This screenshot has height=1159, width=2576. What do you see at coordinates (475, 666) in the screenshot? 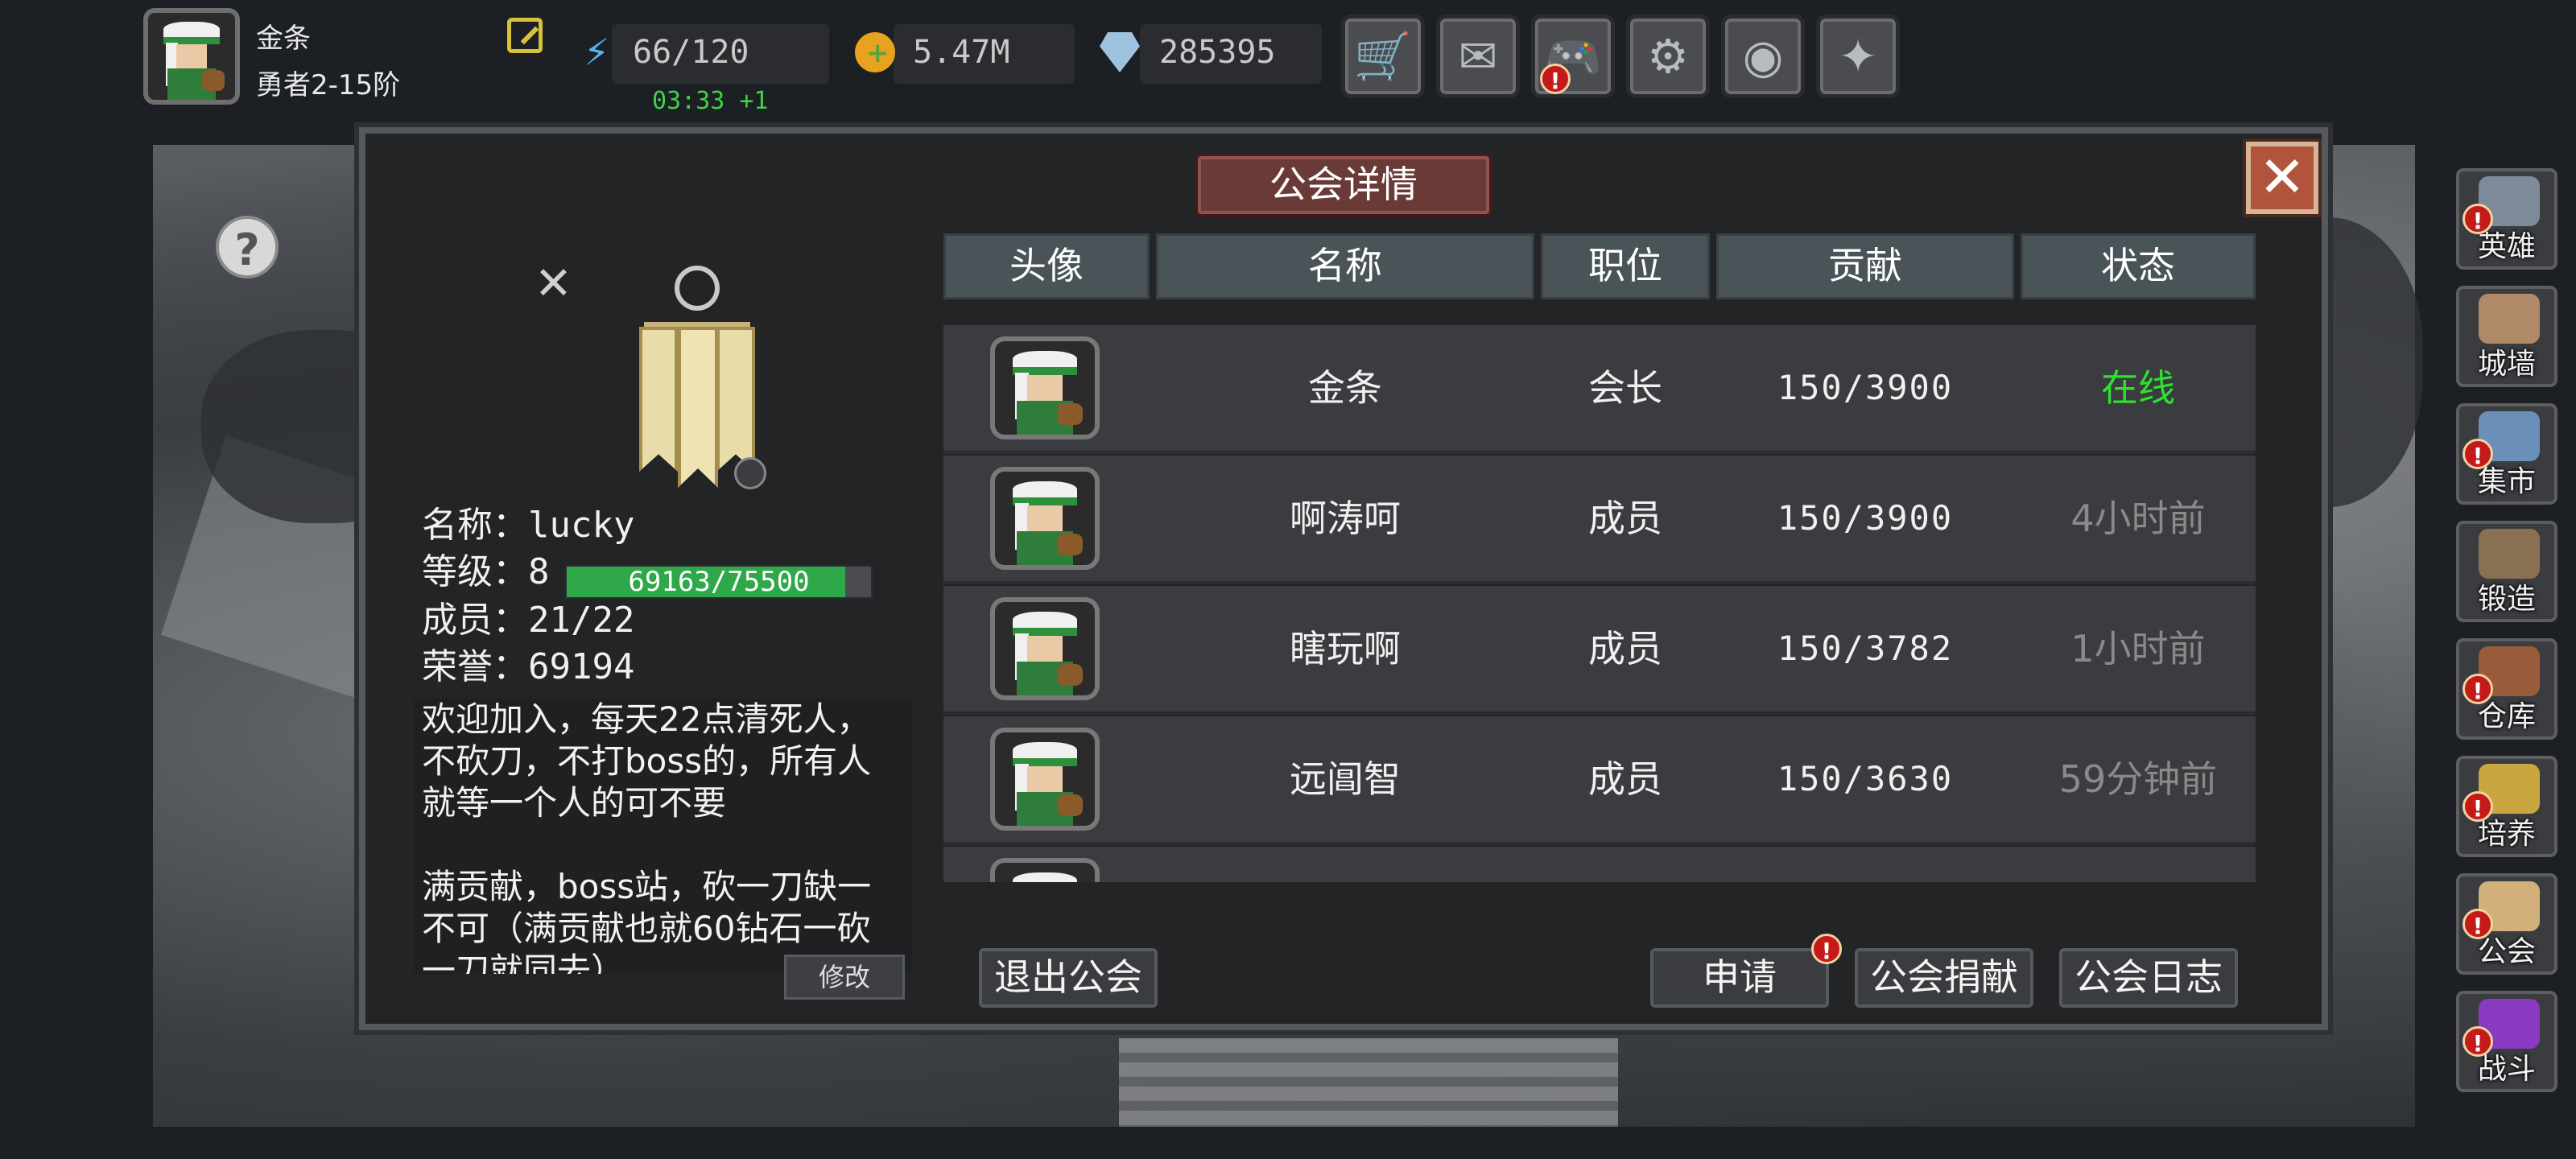
I see `guild-honor-label: 荣誉：` at bounding box center [475, 666].